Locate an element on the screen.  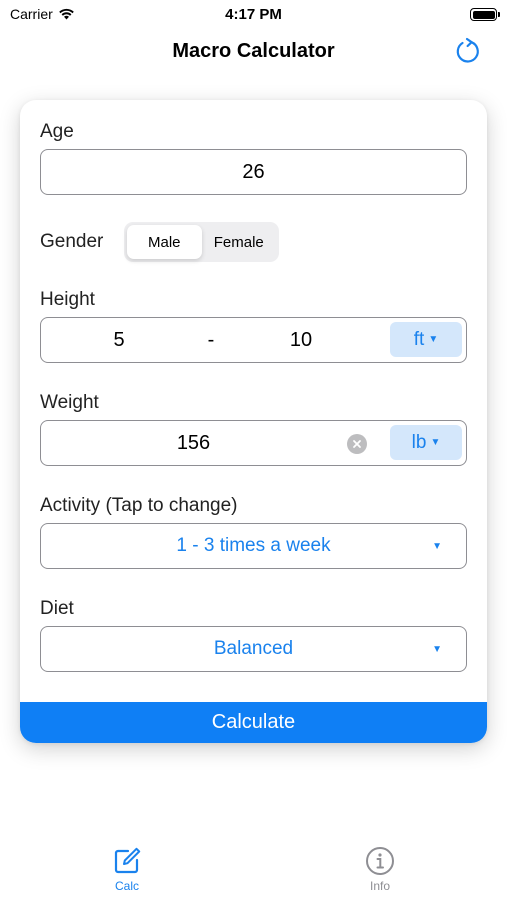
gender-label: Gender is located at coordinates (72, 241).